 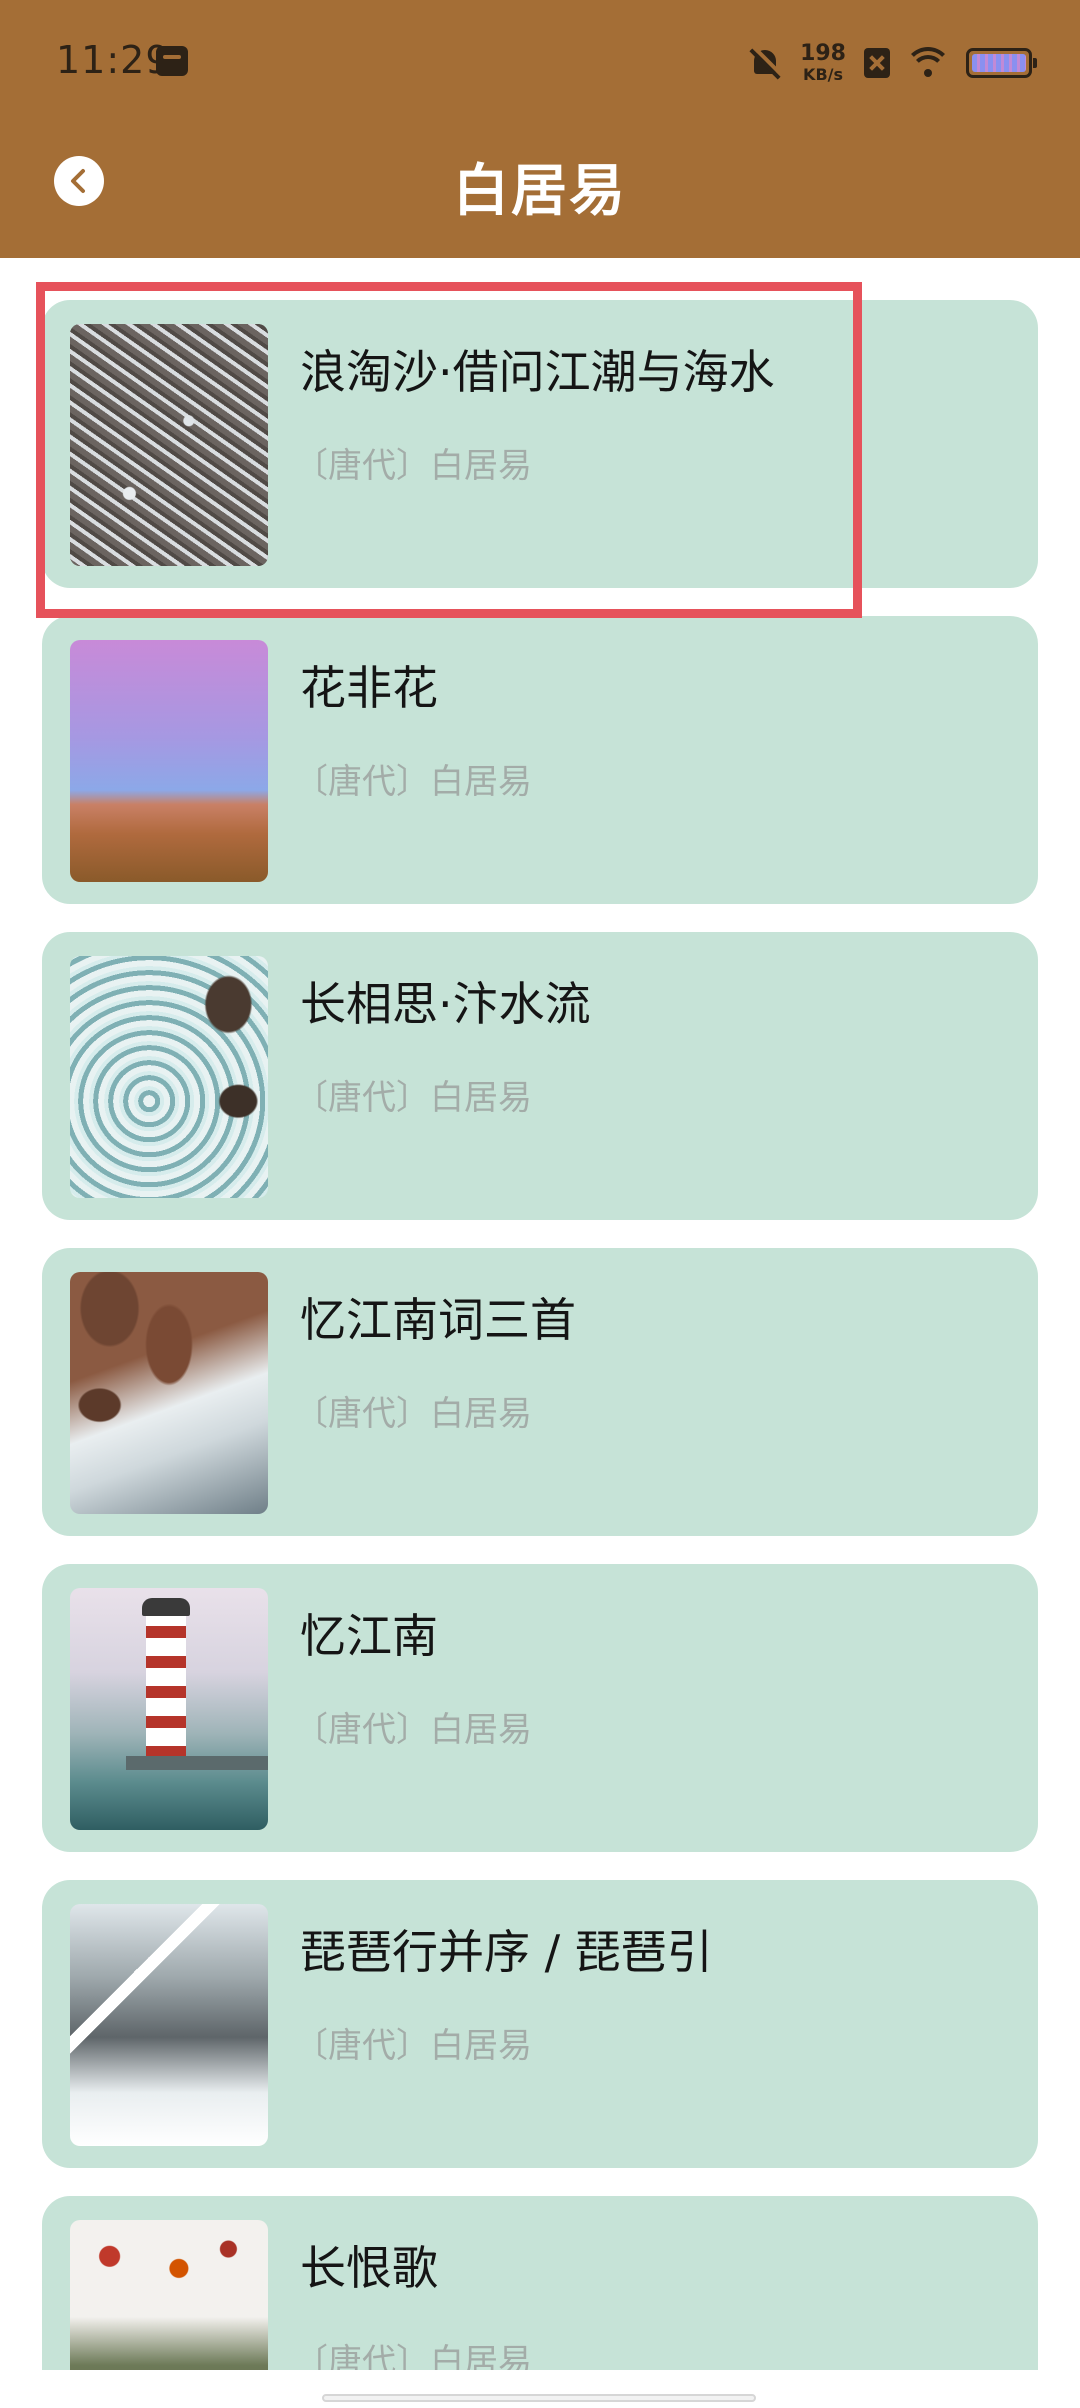 I want to click on notification-app-icon, so click(x=172, y=61).